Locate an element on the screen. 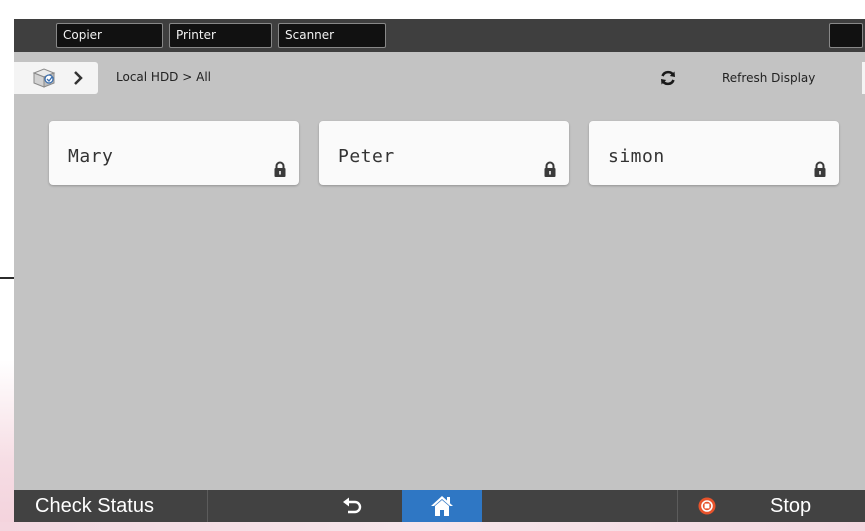  system-bar: Check Status Stop is located at coordinates (439, 506).